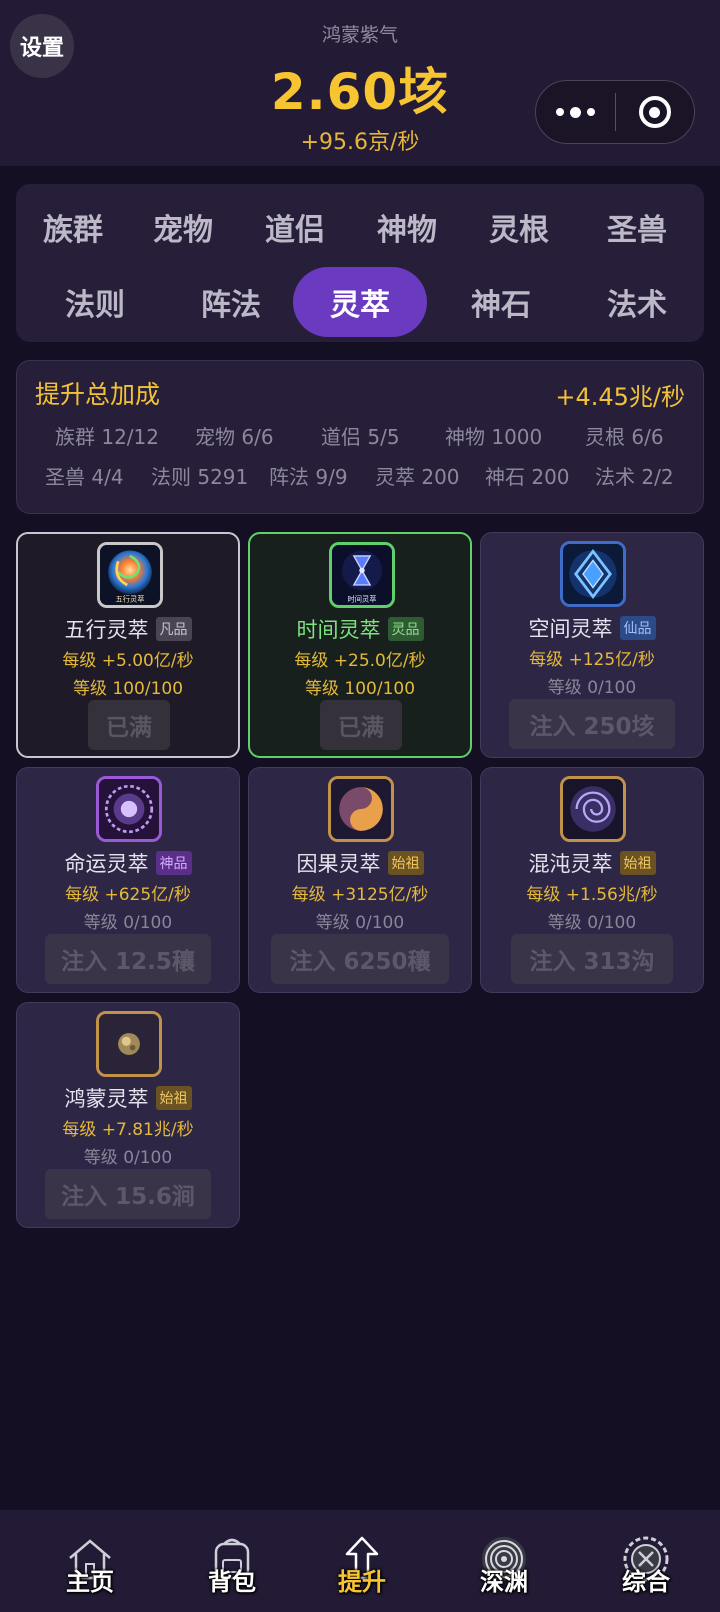 This screenshot has height=1612, width=720. What do you see at coordinates (107, 437) in the screenshot?
I see `bonus-item: 族群 12/12` at bounding box center [107, 437].